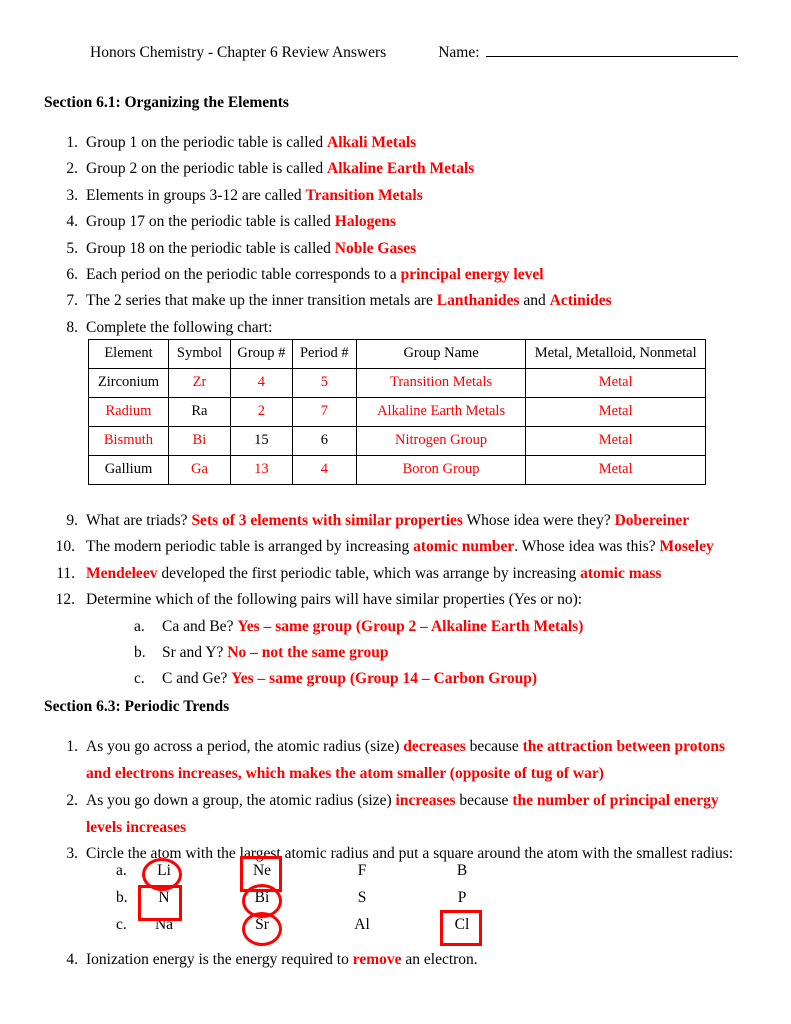 This screenshot has height=1024, width=791. I want to click on item-number: 2., so click(72, 800).